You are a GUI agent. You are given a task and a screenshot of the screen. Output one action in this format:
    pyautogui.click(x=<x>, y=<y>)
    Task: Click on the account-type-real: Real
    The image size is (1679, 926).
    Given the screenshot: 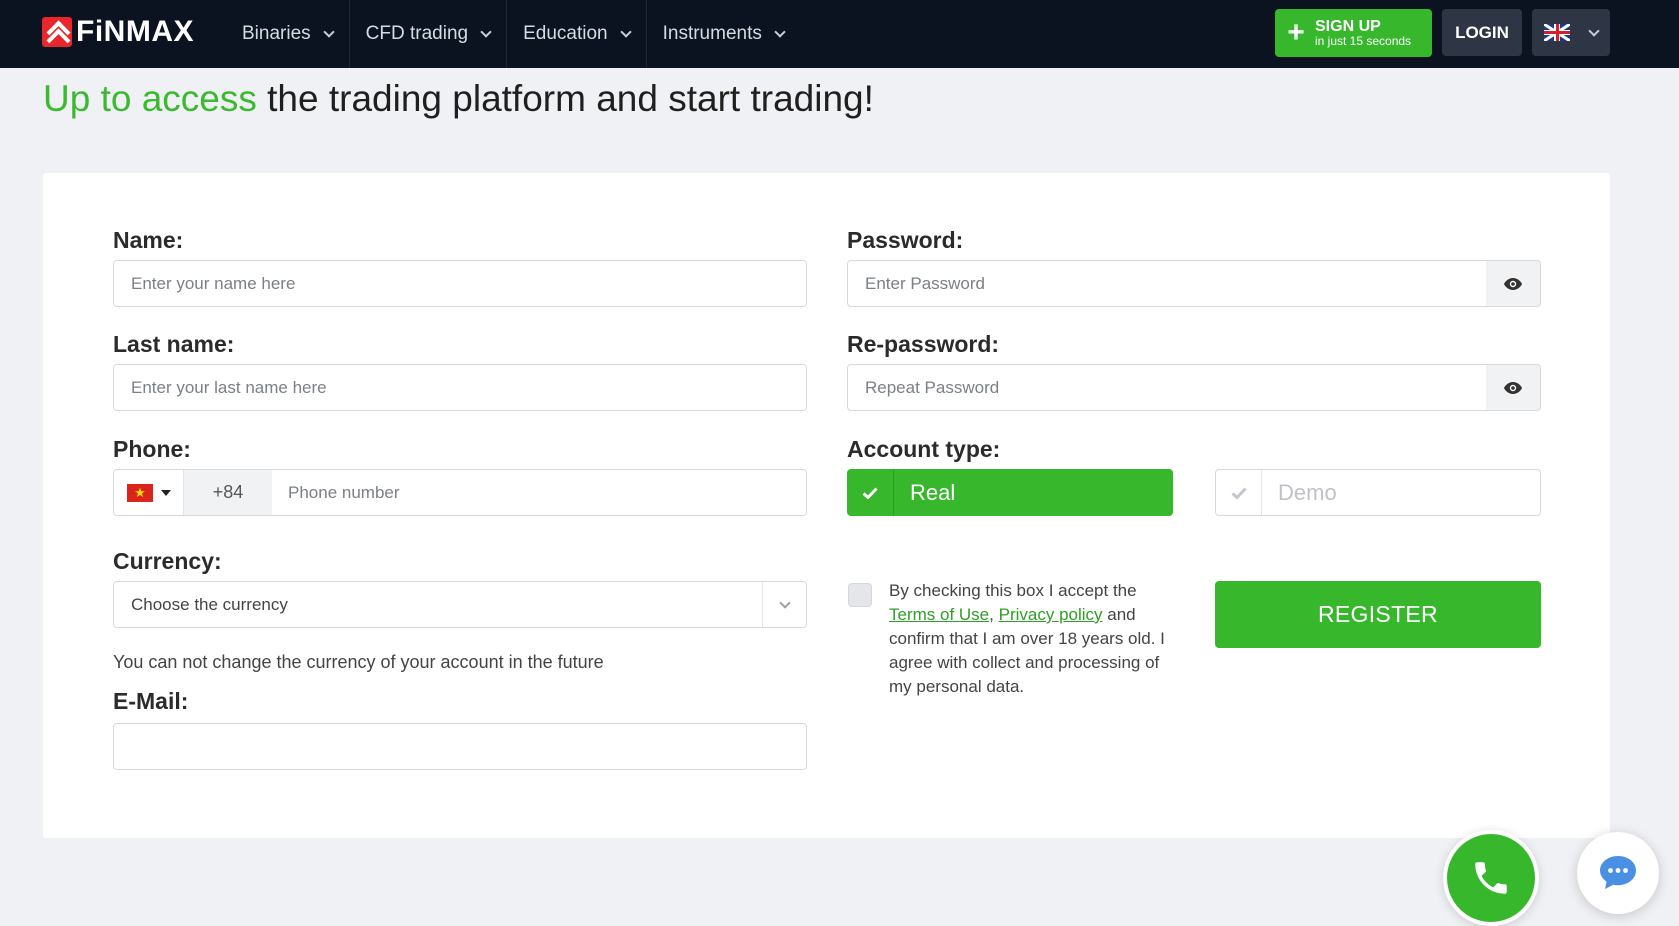 What is the action you would take?
    pyautogui.click(x=1010, y=492)
    